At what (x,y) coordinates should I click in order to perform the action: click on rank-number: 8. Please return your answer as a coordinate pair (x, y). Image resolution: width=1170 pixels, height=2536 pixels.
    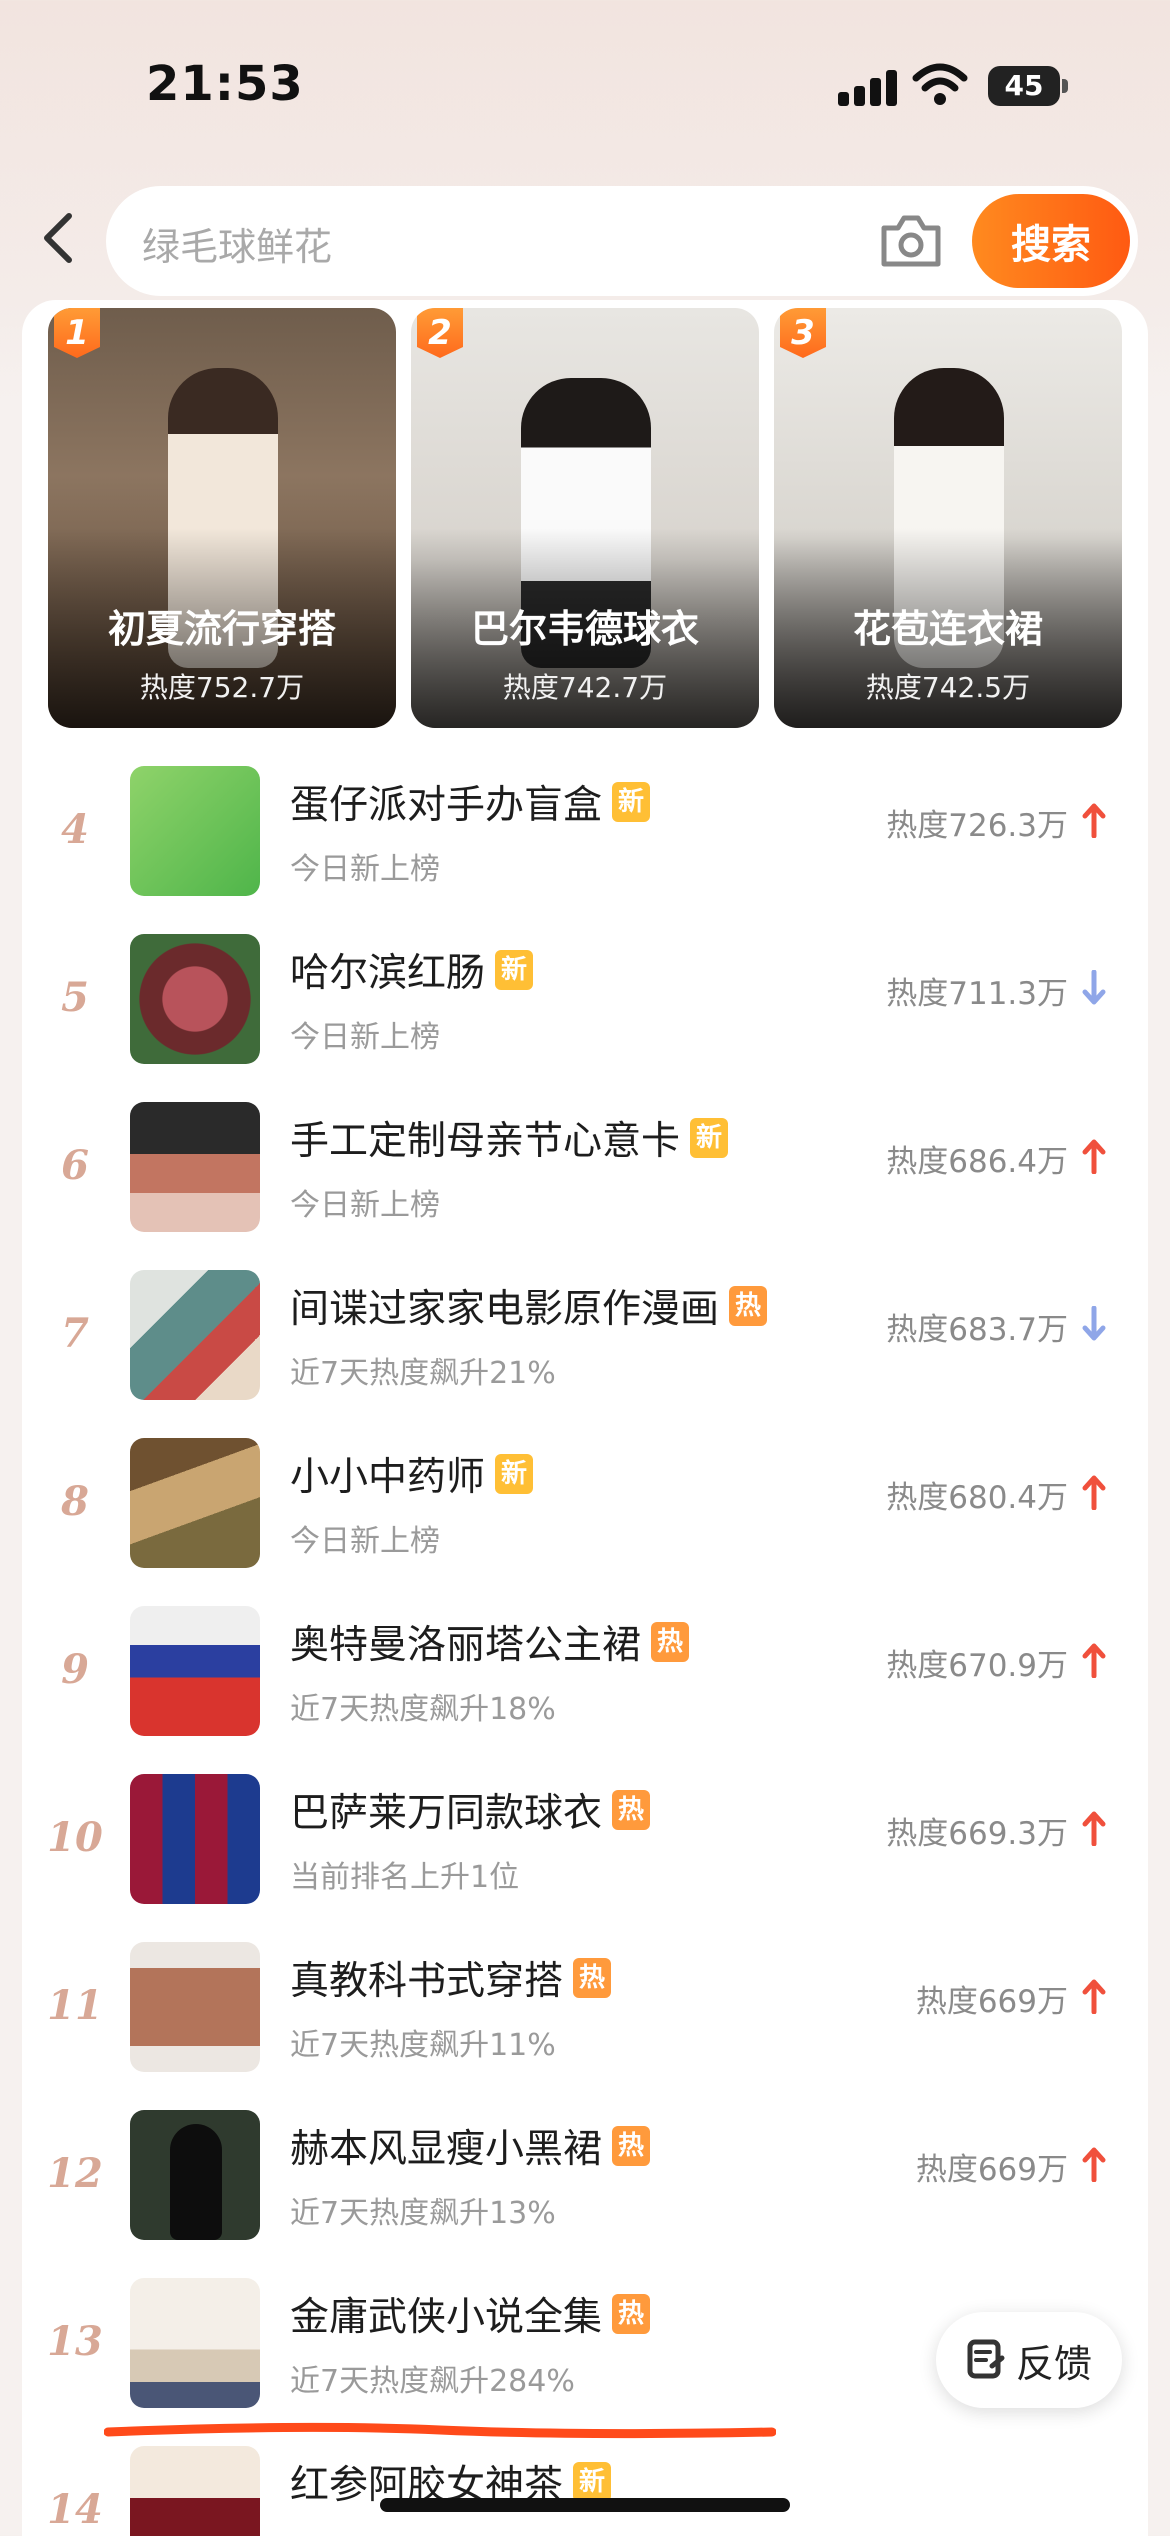
    Looking at the image, I should click on (75, 1501).